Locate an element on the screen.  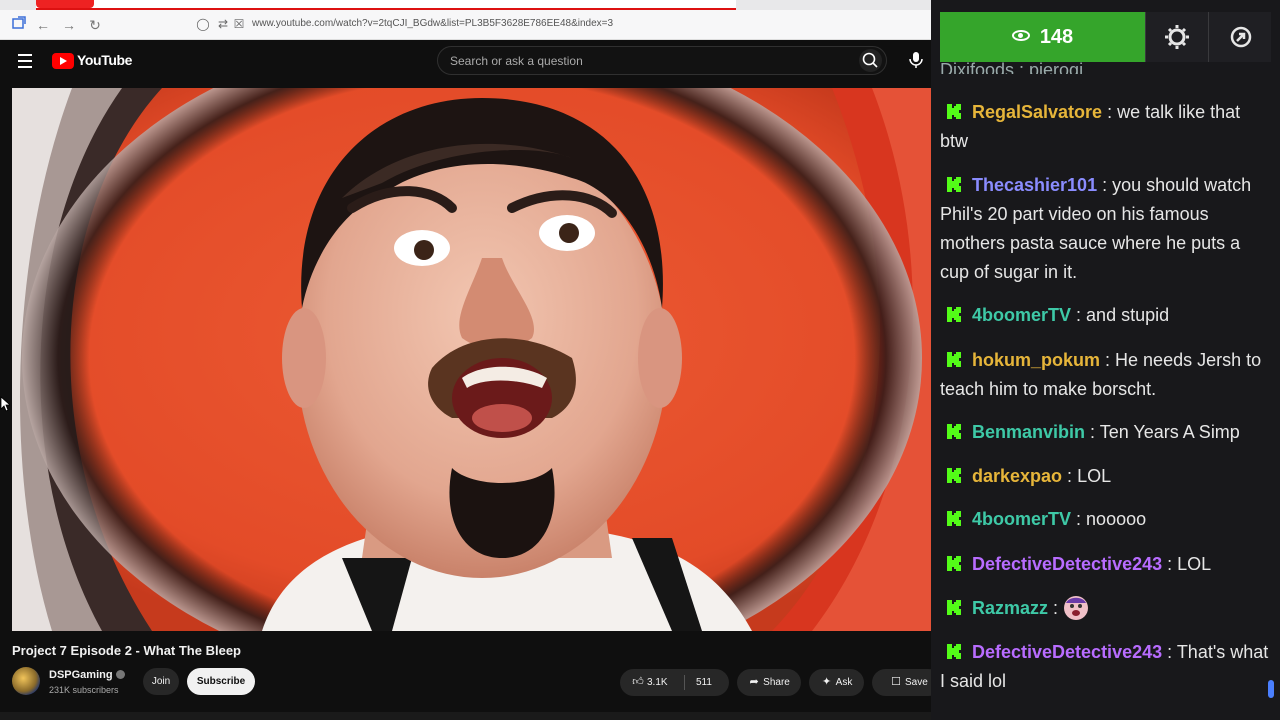
divider is located at coordinates (684, 682).